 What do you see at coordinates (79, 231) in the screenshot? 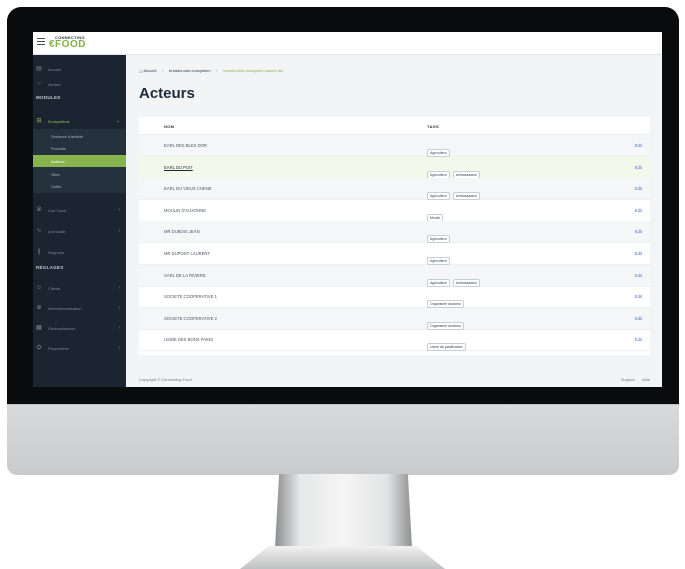
I see `sidebar-item-live-audit: ∿ Live Audit ›` at bounding box center [79, 231].